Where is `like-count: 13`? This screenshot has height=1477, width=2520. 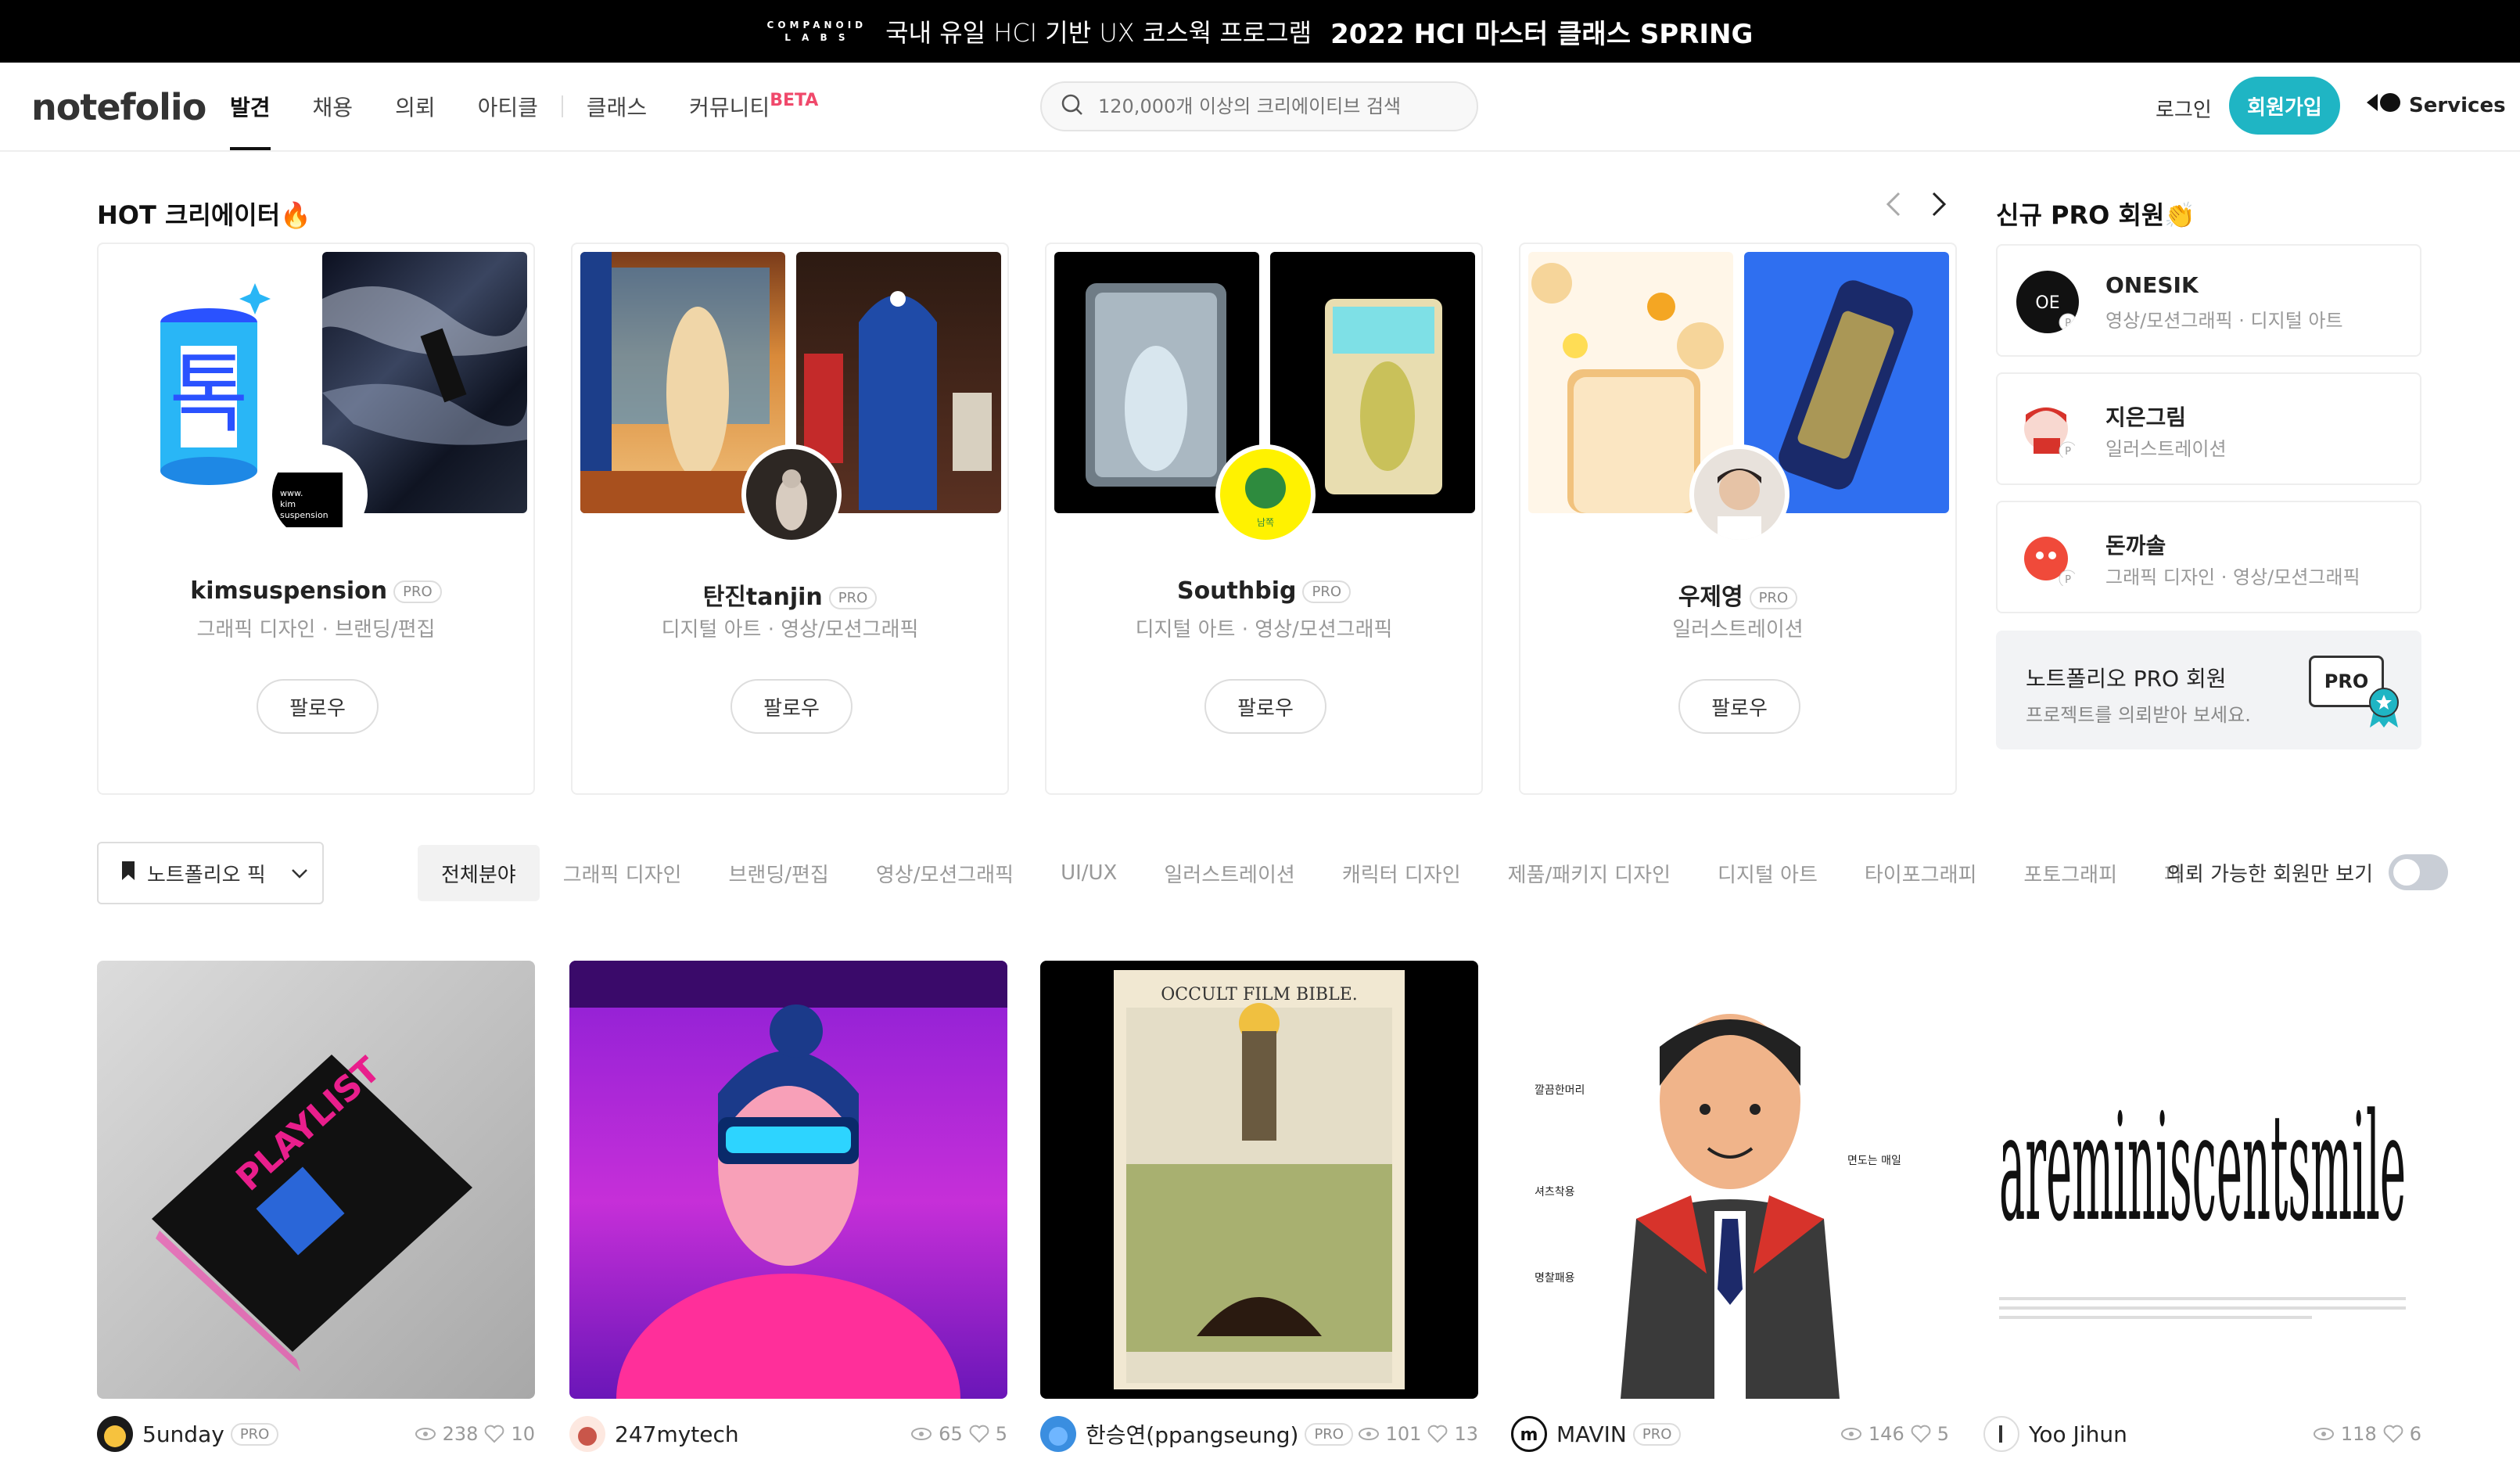 like-count: 13 is located at coordinates (1466, 1434).